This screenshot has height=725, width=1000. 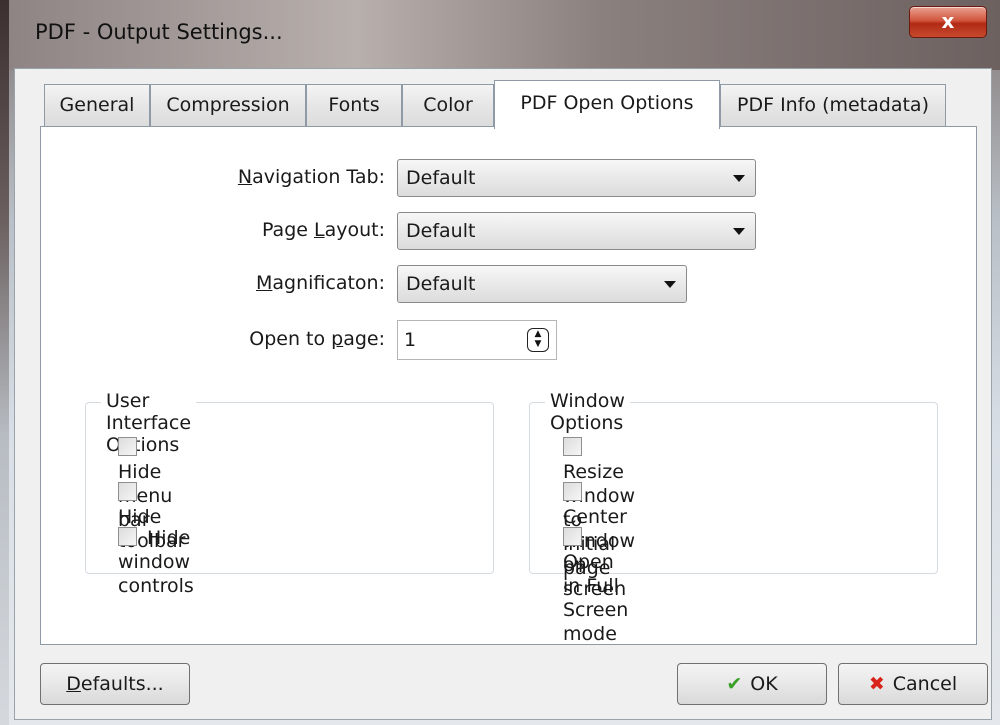 What do you see at coordinates (320, 283) in the screenshot?
I see `magnification-label: Magnificaton:` at bounding box center [320, 283].